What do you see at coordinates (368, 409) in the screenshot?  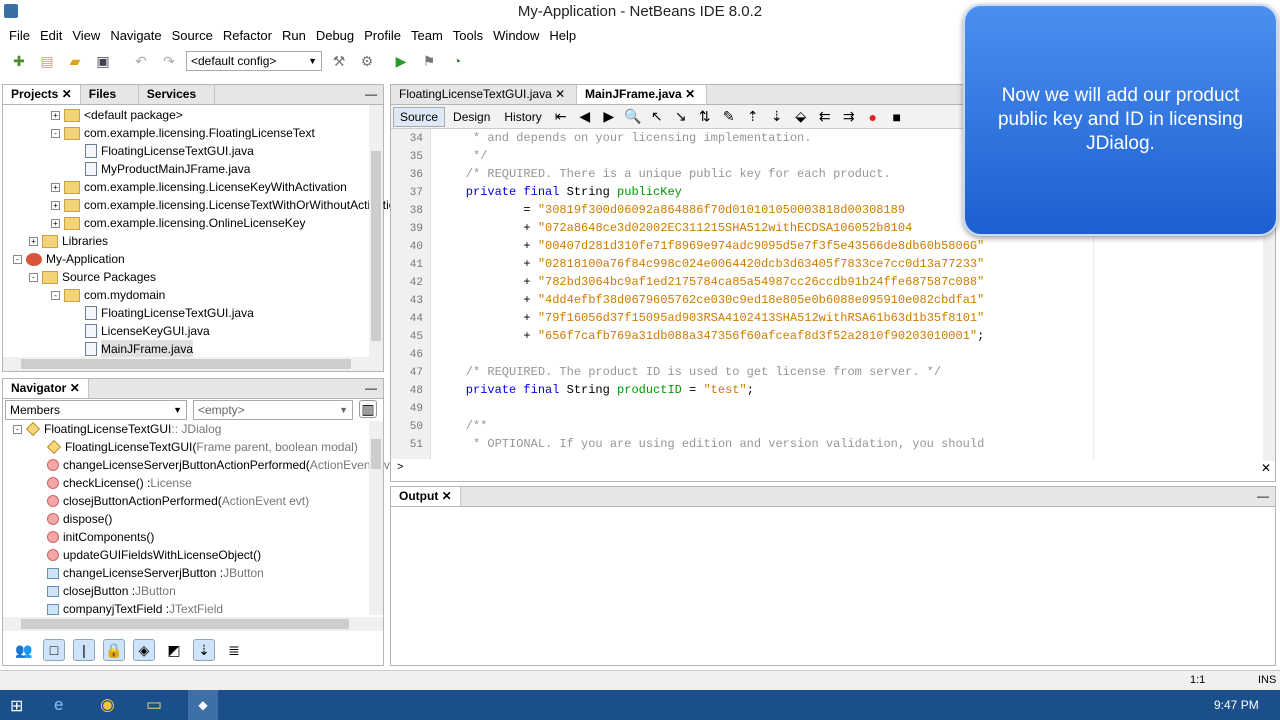 I see `javadoc-icon: ▥` at bounding box center [368, 409].